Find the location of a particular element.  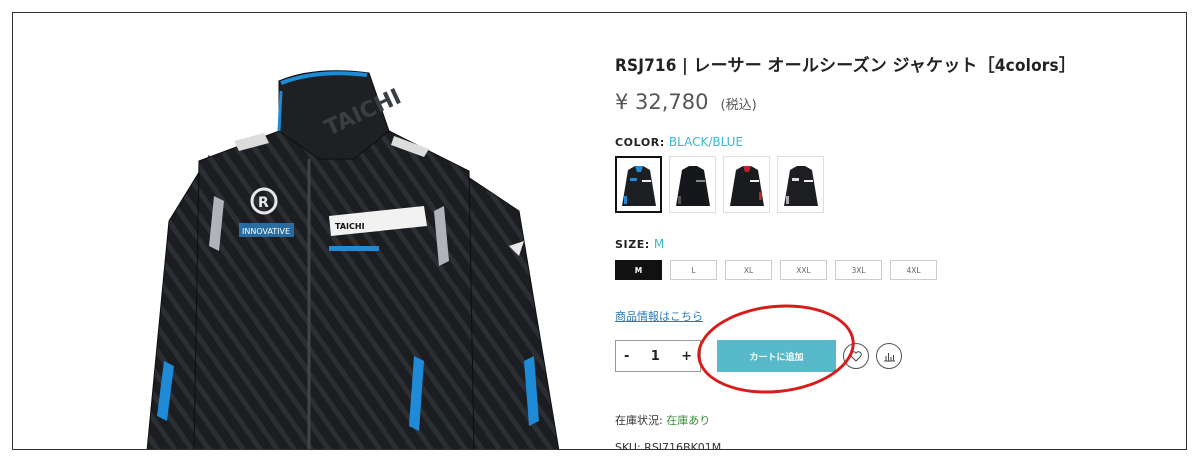

stock-label: 在庫状況: is located at coordinates (639, 420).